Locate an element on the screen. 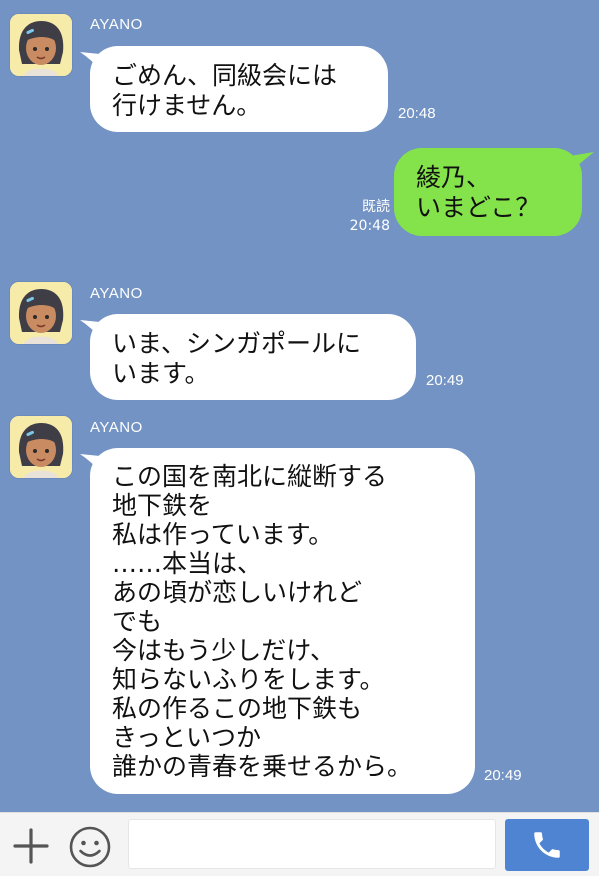  emoji-button is located at coordinates (90, 847).